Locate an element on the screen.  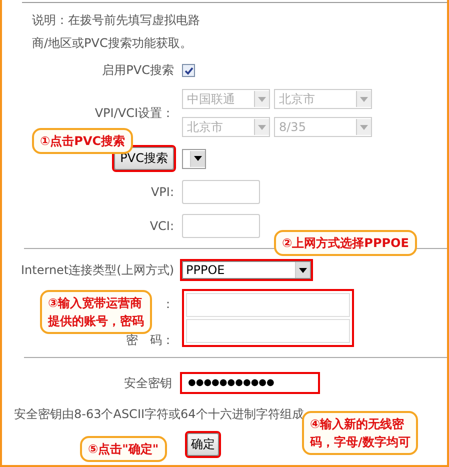
username-field is located at coordinates (268, 305).